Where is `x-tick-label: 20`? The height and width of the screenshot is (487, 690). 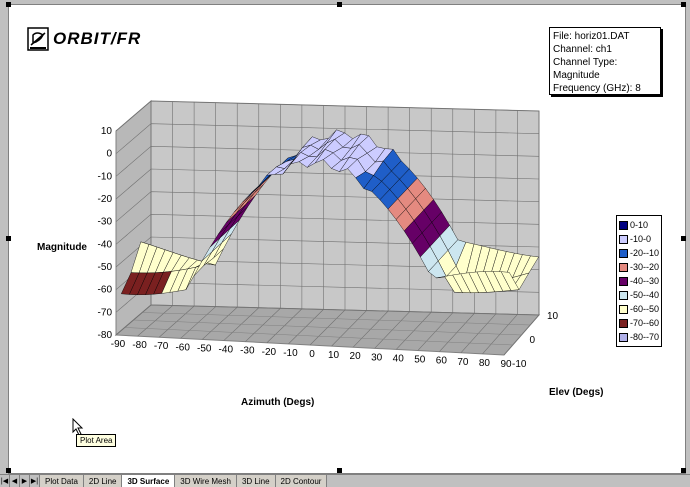 x-tick-label: 20 is located at coordinates (356, 356).